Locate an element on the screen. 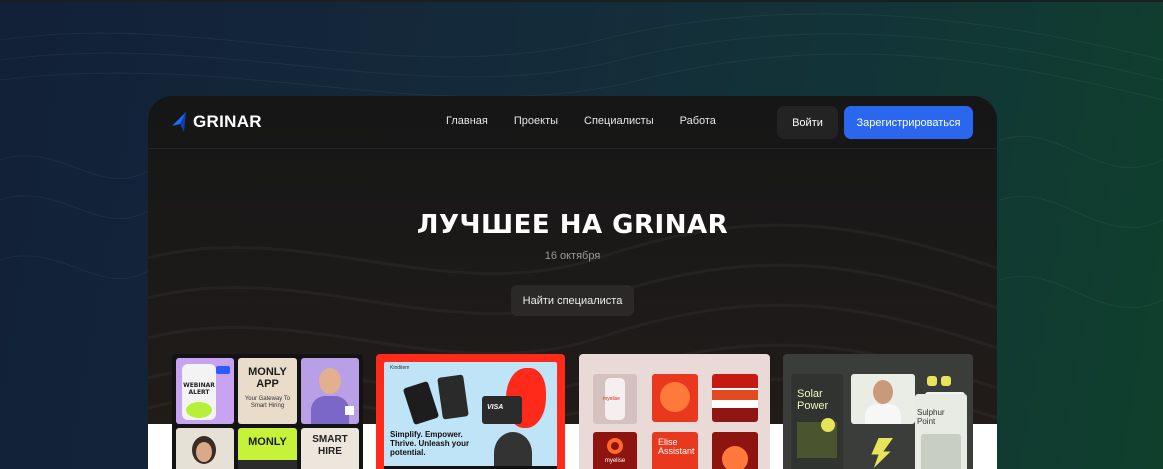 The image size is (1163, 469). project-card-solar: Solar Power Sulphur Point is located at coordinates (878, 411).